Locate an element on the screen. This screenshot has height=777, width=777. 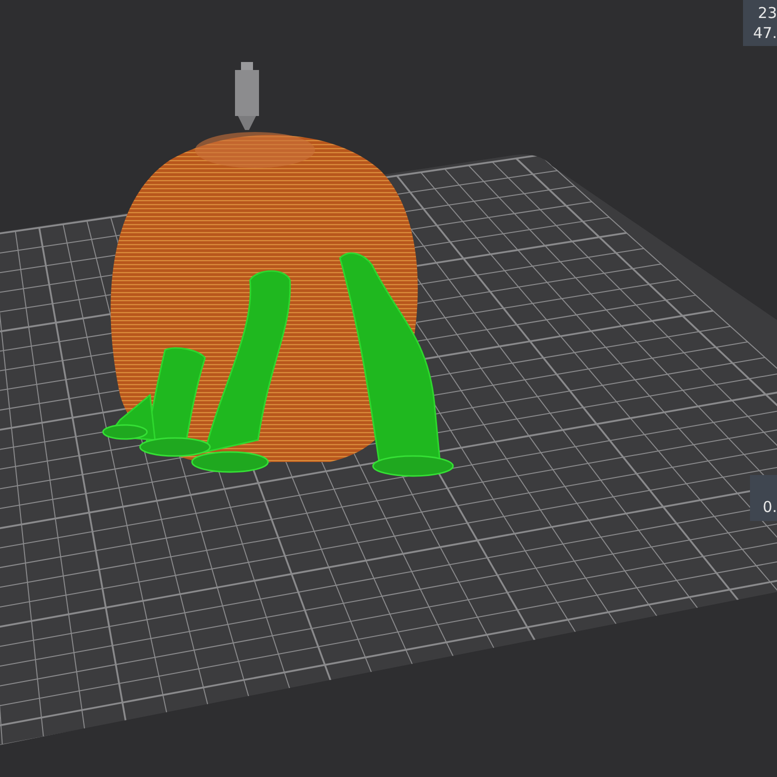
readout-value: 0. is located at coordinates (769, 507).